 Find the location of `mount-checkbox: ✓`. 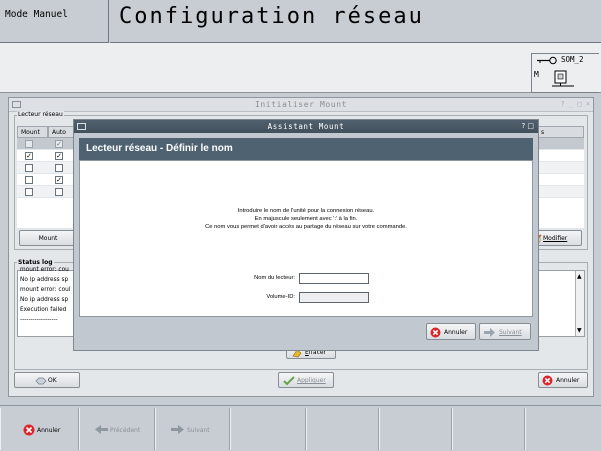

mount-checkbox: ✓ is located at coordinates (29, 156).